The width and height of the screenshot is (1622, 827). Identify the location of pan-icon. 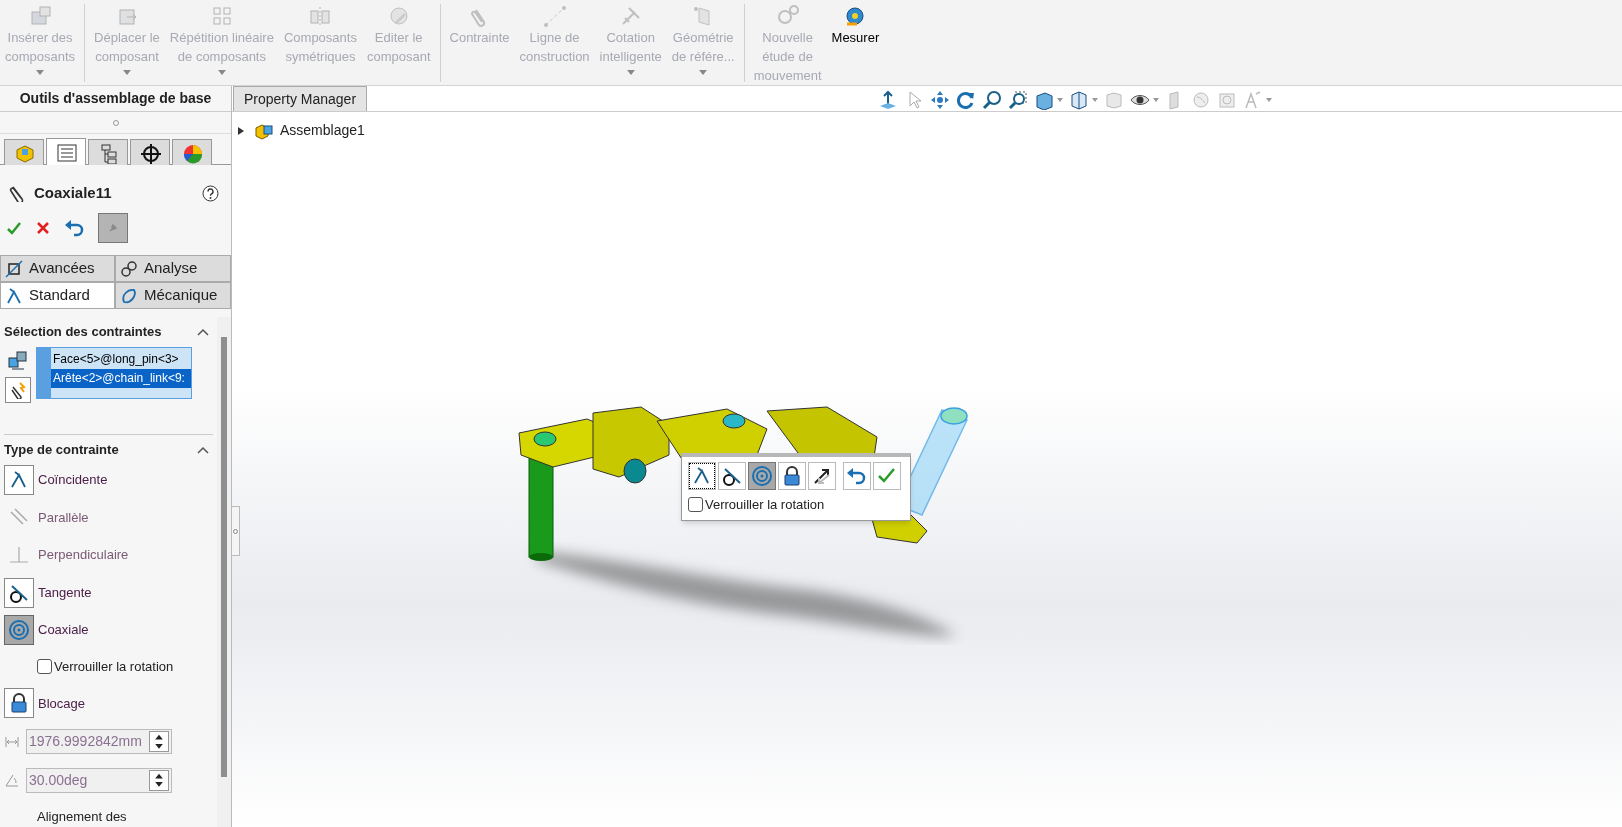
(940, 100).